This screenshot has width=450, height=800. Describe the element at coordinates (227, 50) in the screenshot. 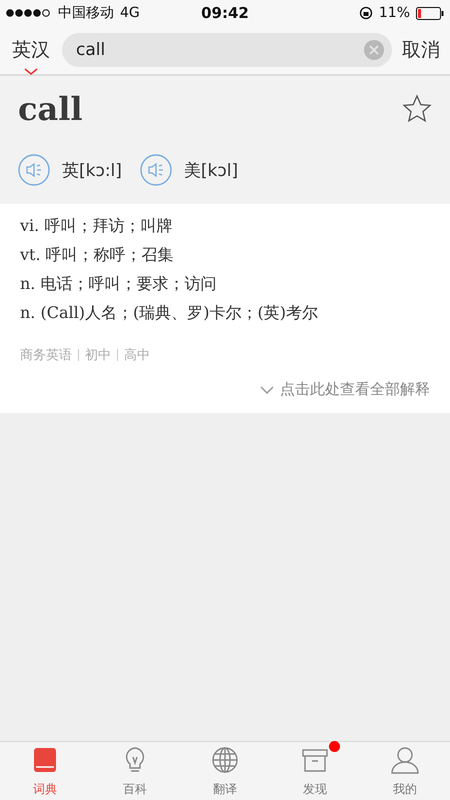

I see `search-field: call` at that location.